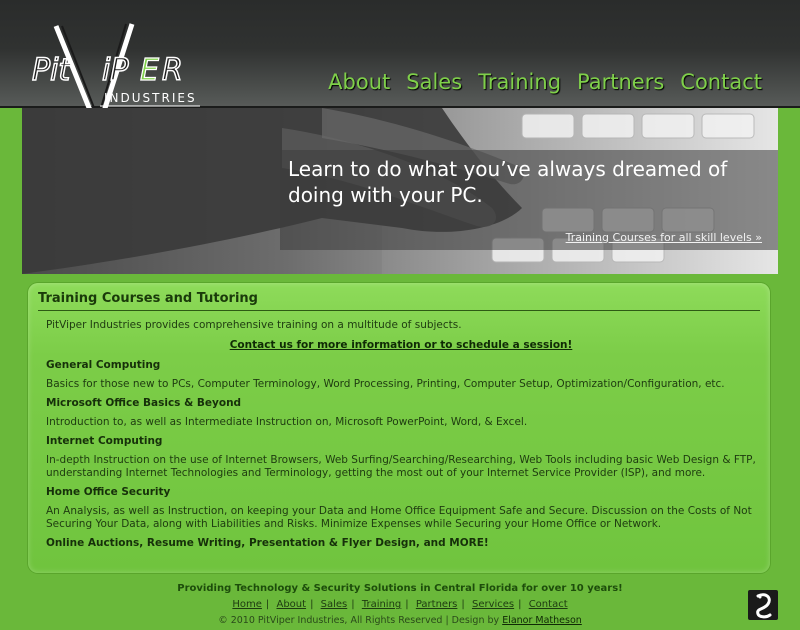 The height and width of the screenshot is (630, 800). Describe the element at coordinates (115, 70) in the screenshot. I see `svg-text: iP` at that location.